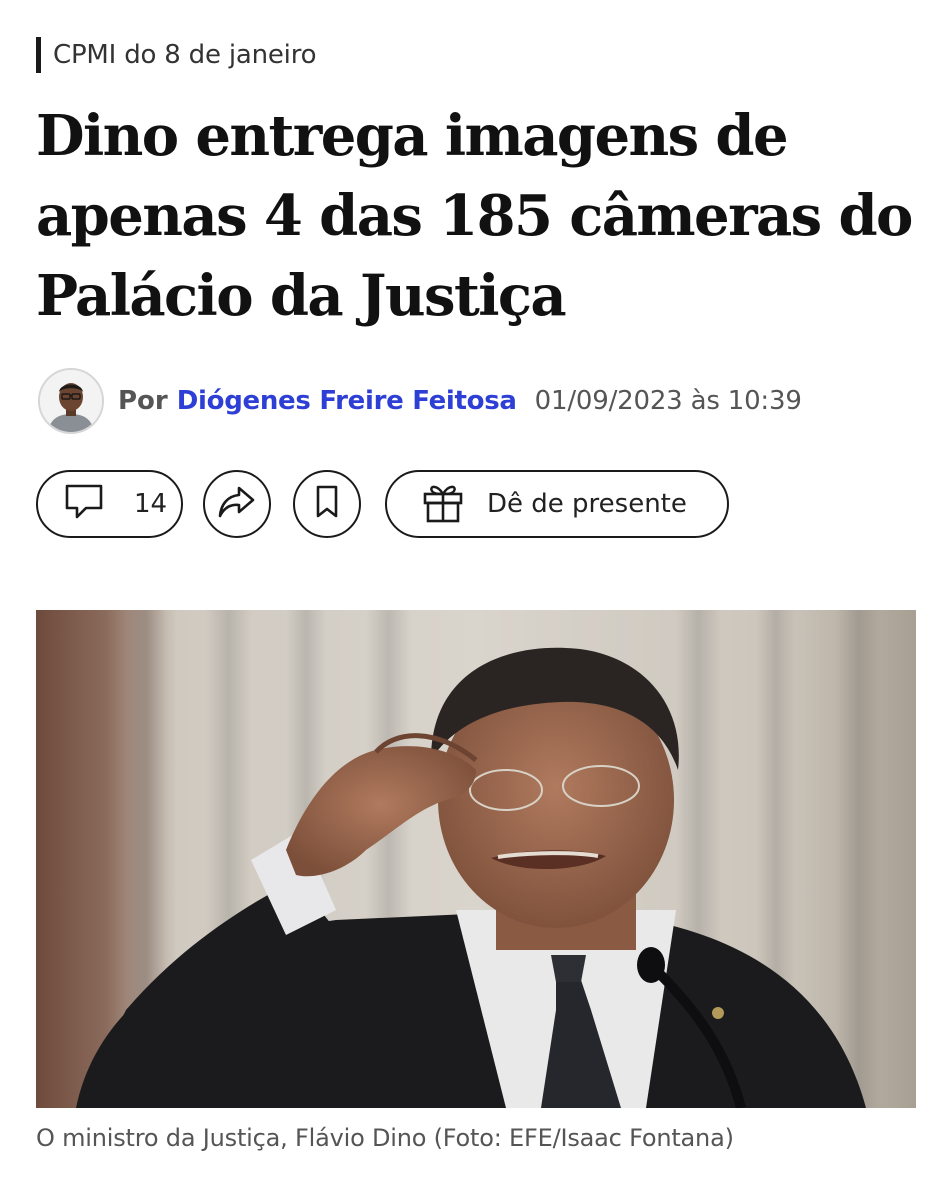 This screenshot has height=1200, width=952. I want to click on publish-timestamp: 01/09/2023 às 10:39, so click(668, 401).